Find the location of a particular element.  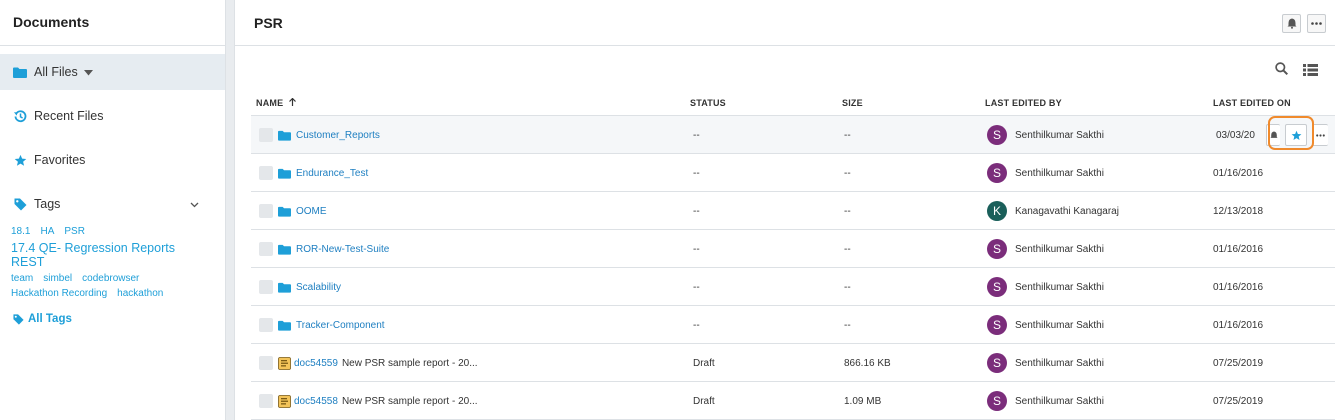

sidebar-item-recent-files: Recent Files is located at coordinates (112, 116).